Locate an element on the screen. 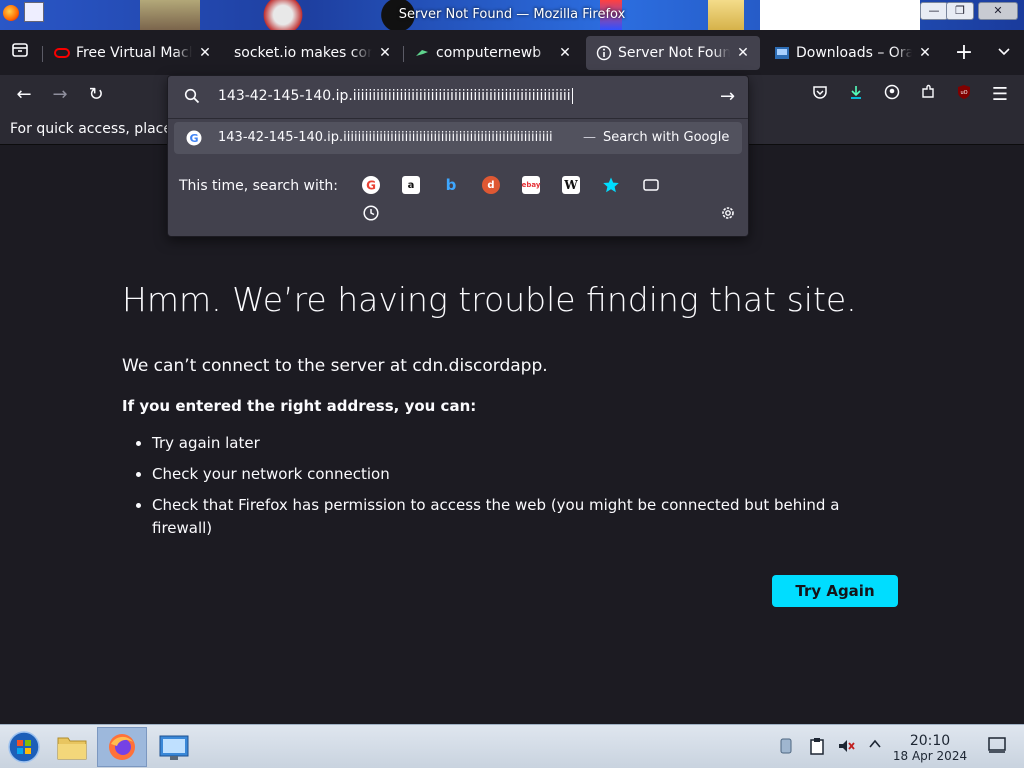 The width and height of the screenshot is (1024, 768). start-button is located at coordinates (24, 747).